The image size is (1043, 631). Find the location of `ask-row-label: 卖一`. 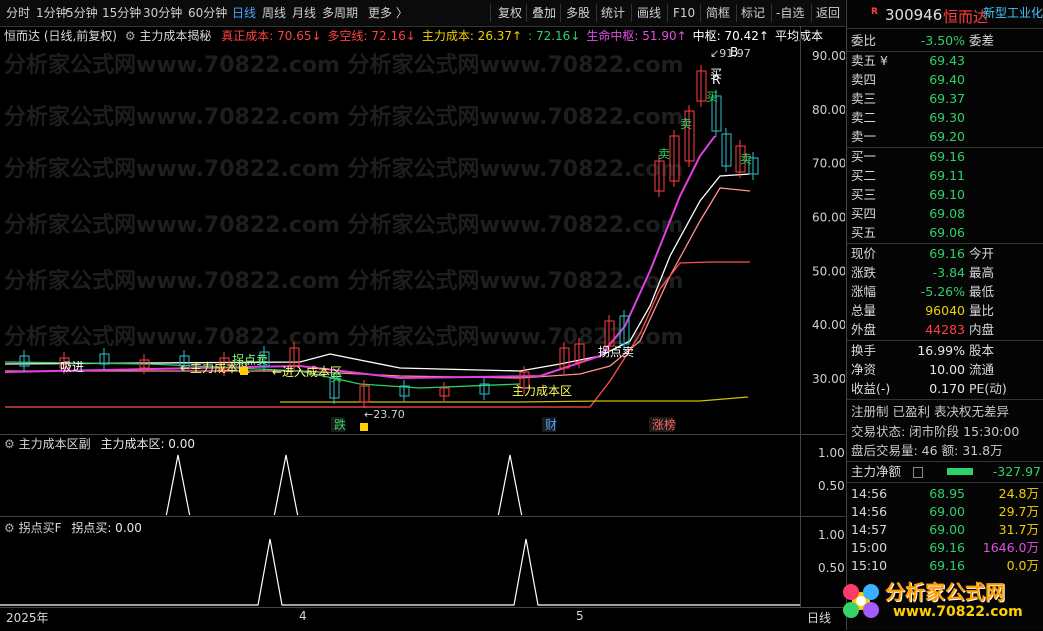

ask-row-label: 卖一 is located at coordinates (864, 136).